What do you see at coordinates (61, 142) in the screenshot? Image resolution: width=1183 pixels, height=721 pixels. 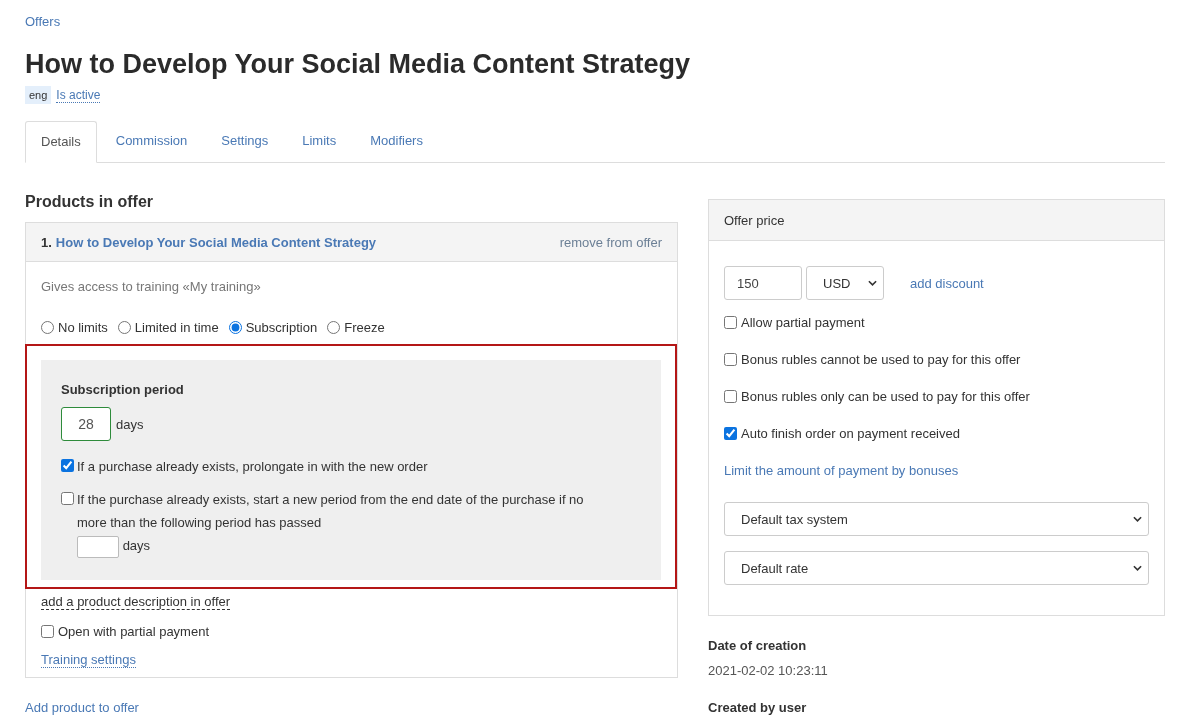 I see `tab: Details` at bounding box center [61, 142].